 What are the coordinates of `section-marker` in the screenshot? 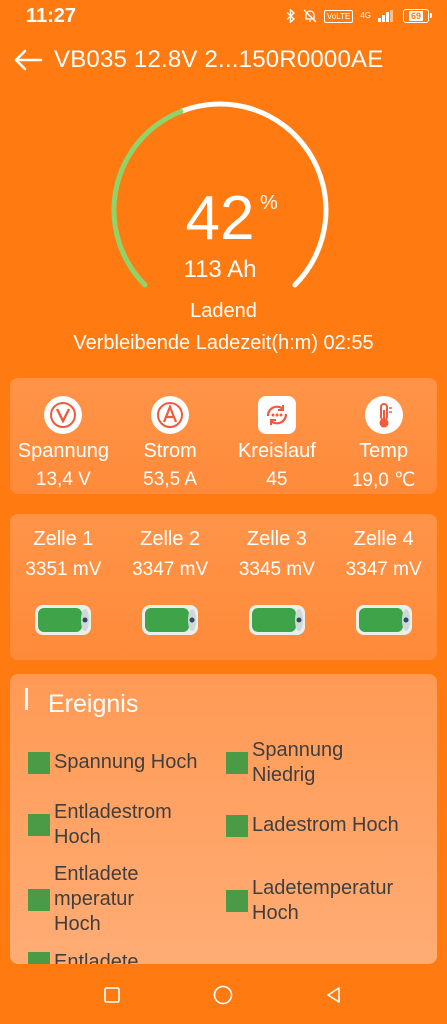 It's located at (26, 699).